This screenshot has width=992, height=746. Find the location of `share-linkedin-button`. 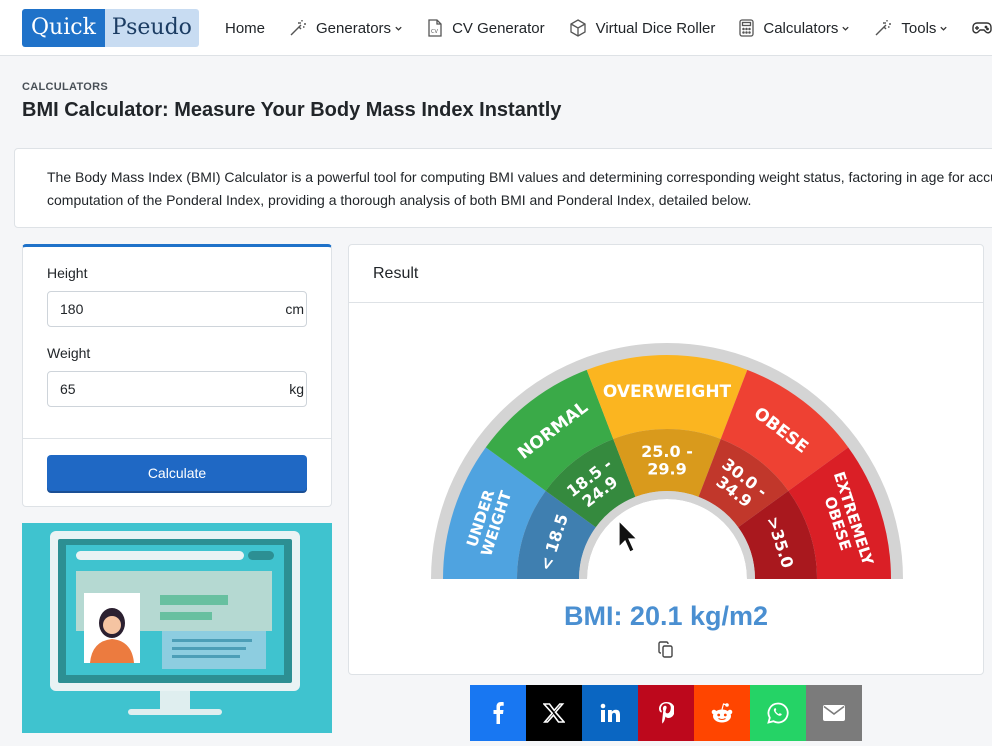

share-linkedin-button is located at coordinates (610, 713).